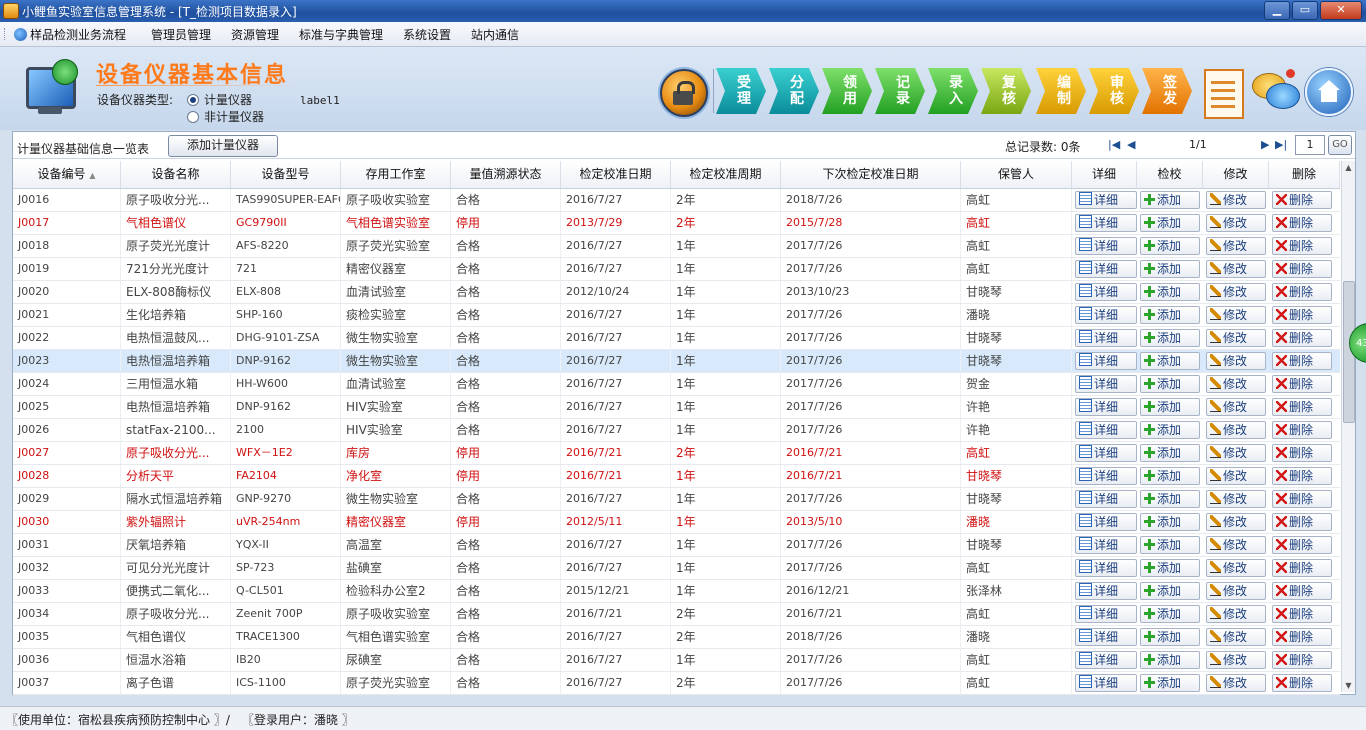  What do you see at coordinates (225, 116) in the screenshot?
I see `radio-non-metering: 非计量仪器` at bounding box center [225, 116].